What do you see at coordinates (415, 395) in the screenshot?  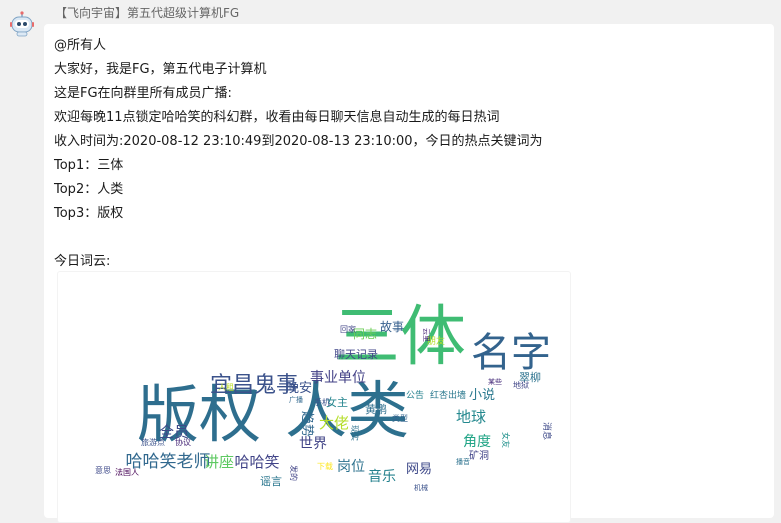 I see `wordcloud-word: 公告` at bounding box center [415, 395].